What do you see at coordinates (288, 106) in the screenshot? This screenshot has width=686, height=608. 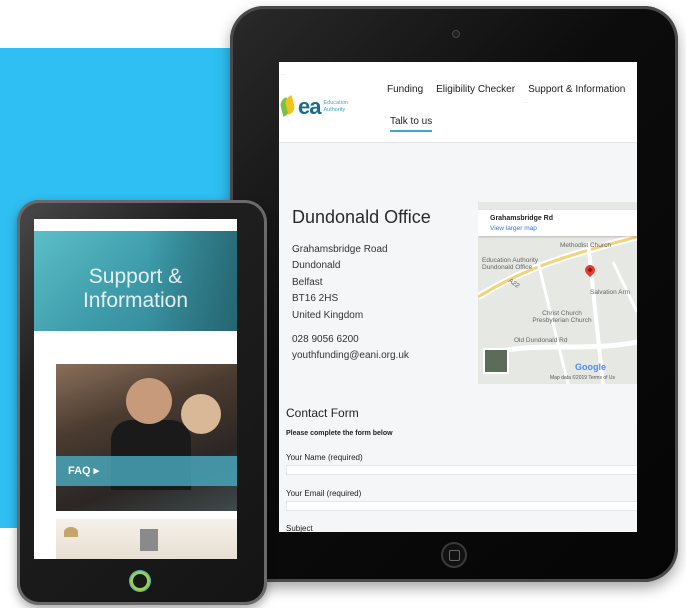 I see `leaf-logo-icon` at bounding box center [288, 106].